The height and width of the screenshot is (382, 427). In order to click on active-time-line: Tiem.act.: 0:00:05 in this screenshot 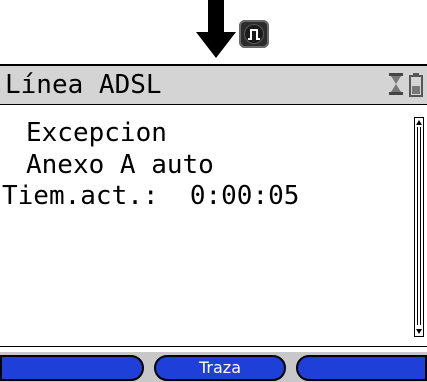, I will do `click(151, 196)`.